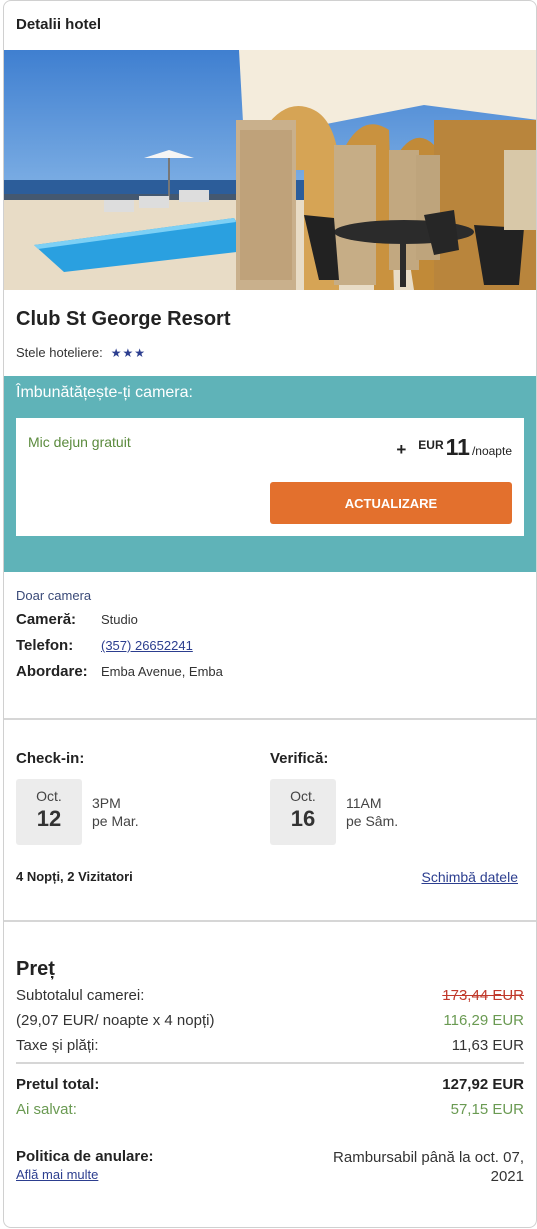 The image size is (537, 1229). I want to click on checkin-weekday: pe Mar., so click(115, 821).